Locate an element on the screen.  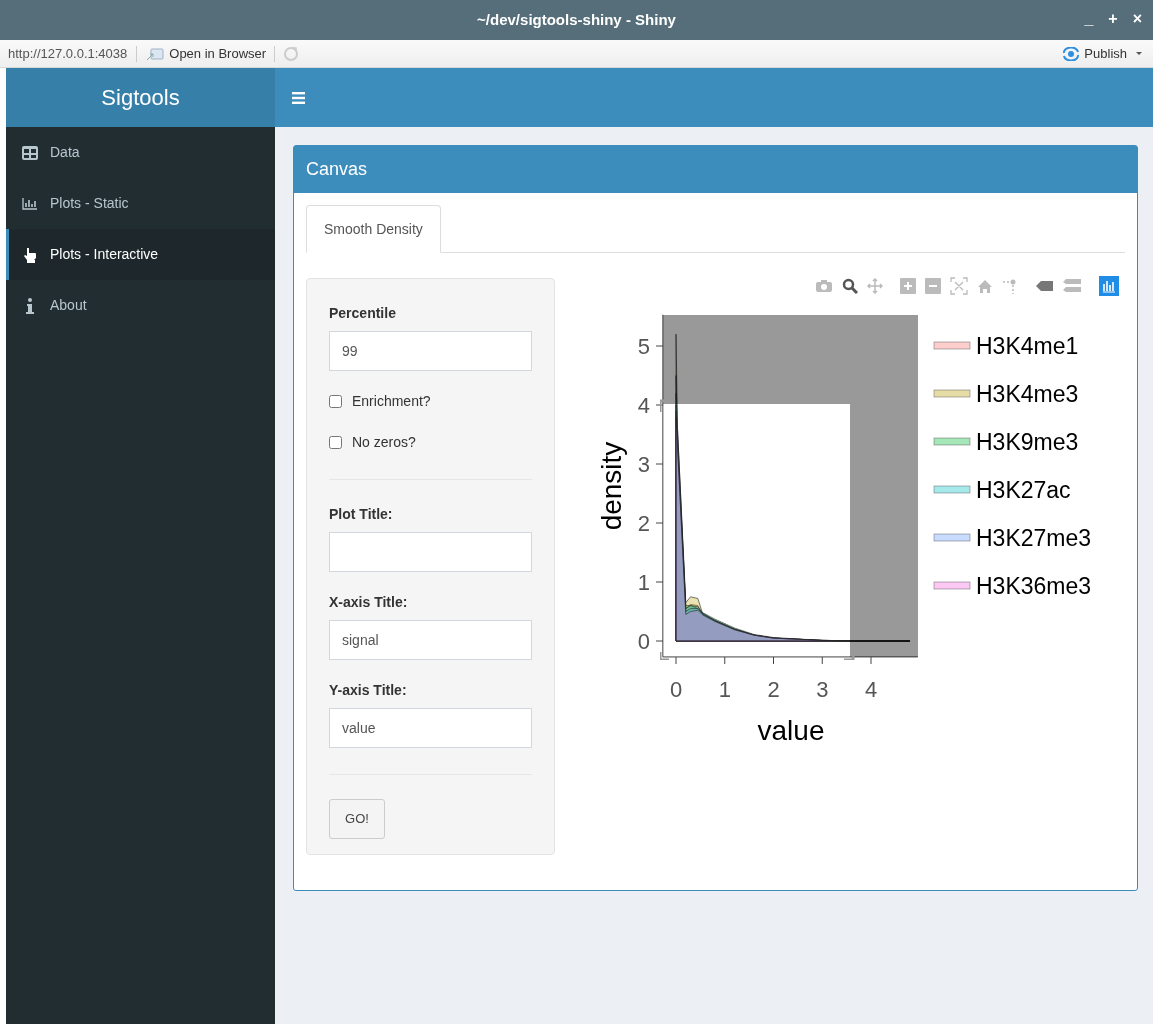
open-in-browser-button: Open in Browser is located at coordinates (206, 53).